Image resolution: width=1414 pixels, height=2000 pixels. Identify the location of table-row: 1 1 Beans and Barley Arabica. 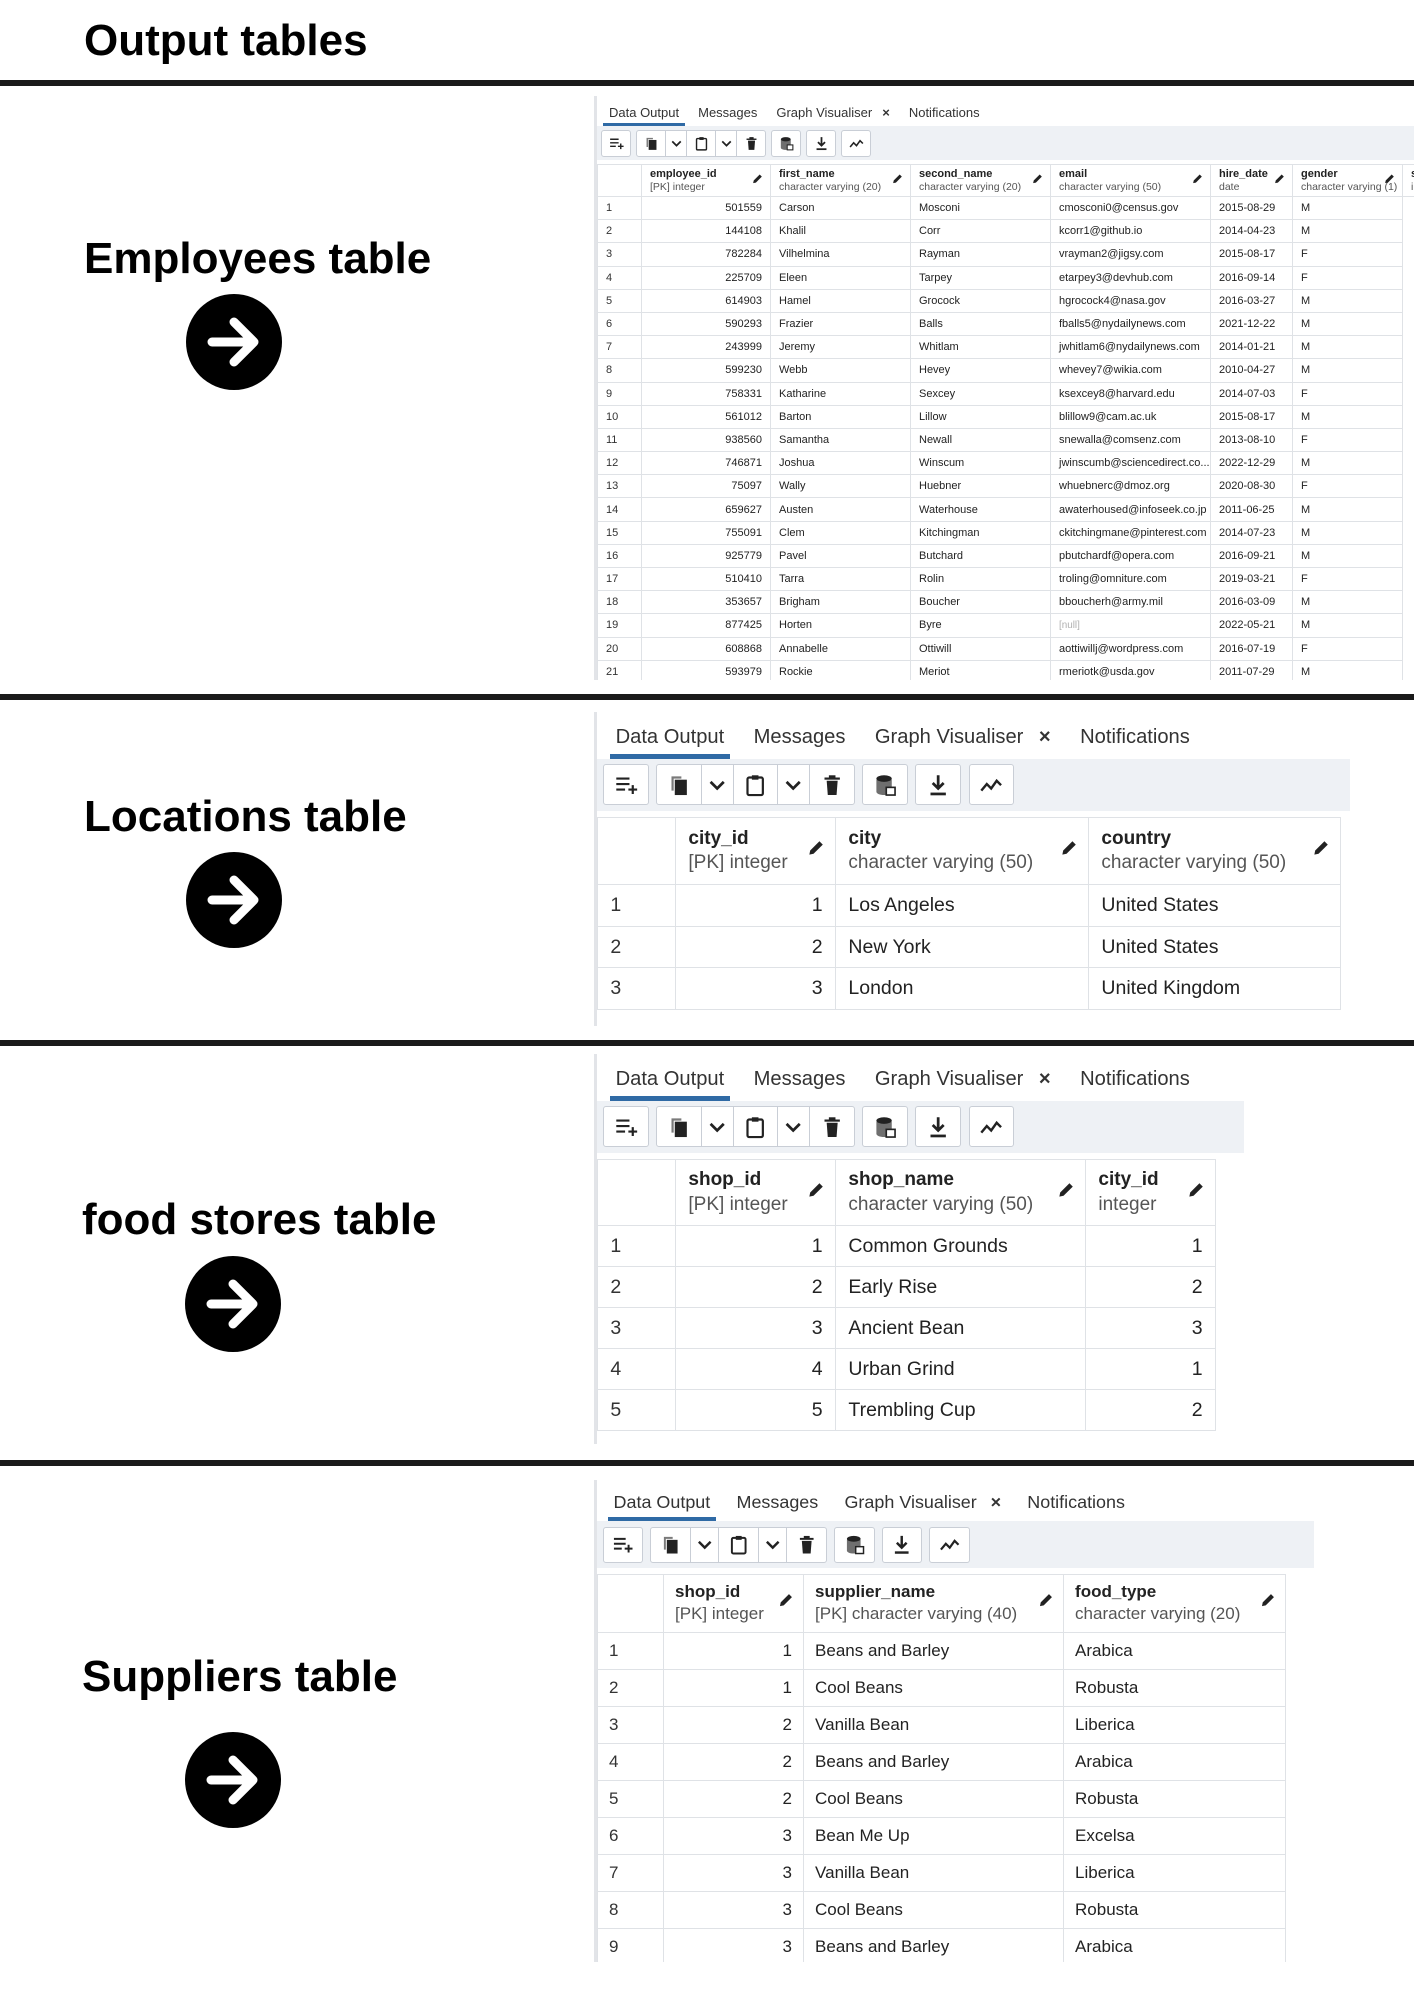
(941, 1650).